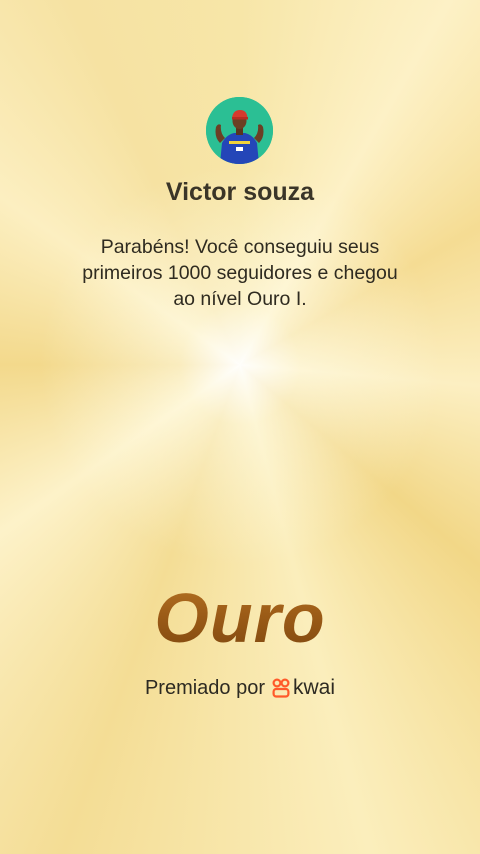 Image resolution: width=480 pixels, height=854 pixels. Describe the element at coordinates (314, 687) in the screenshot. I see `kwai-brand-name: kwai` at that location.